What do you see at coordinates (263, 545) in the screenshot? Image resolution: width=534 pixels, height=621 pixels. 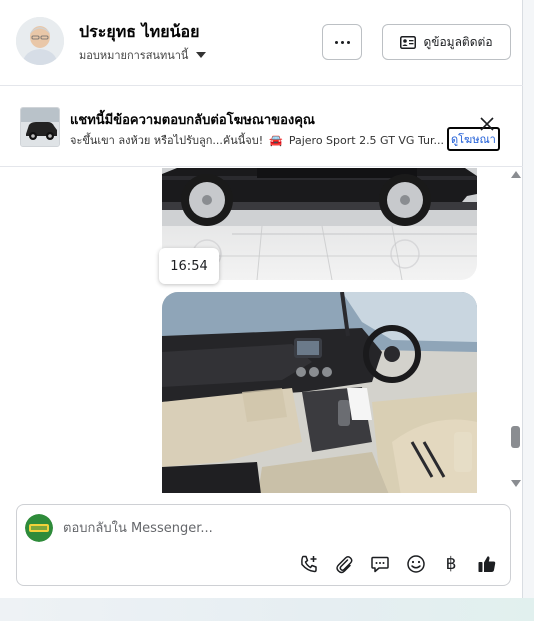 I see `reply-composer: ฿` at bounding box center [263, 545].